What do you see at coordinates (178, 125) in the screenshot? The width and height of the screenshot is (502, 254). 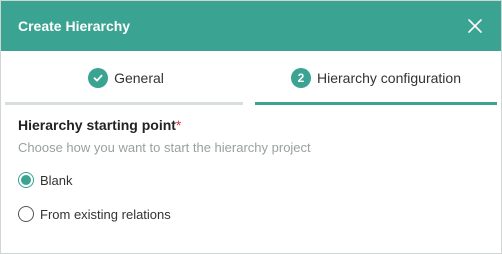 I see `required-marker: *` at bounding box center [178, 125].